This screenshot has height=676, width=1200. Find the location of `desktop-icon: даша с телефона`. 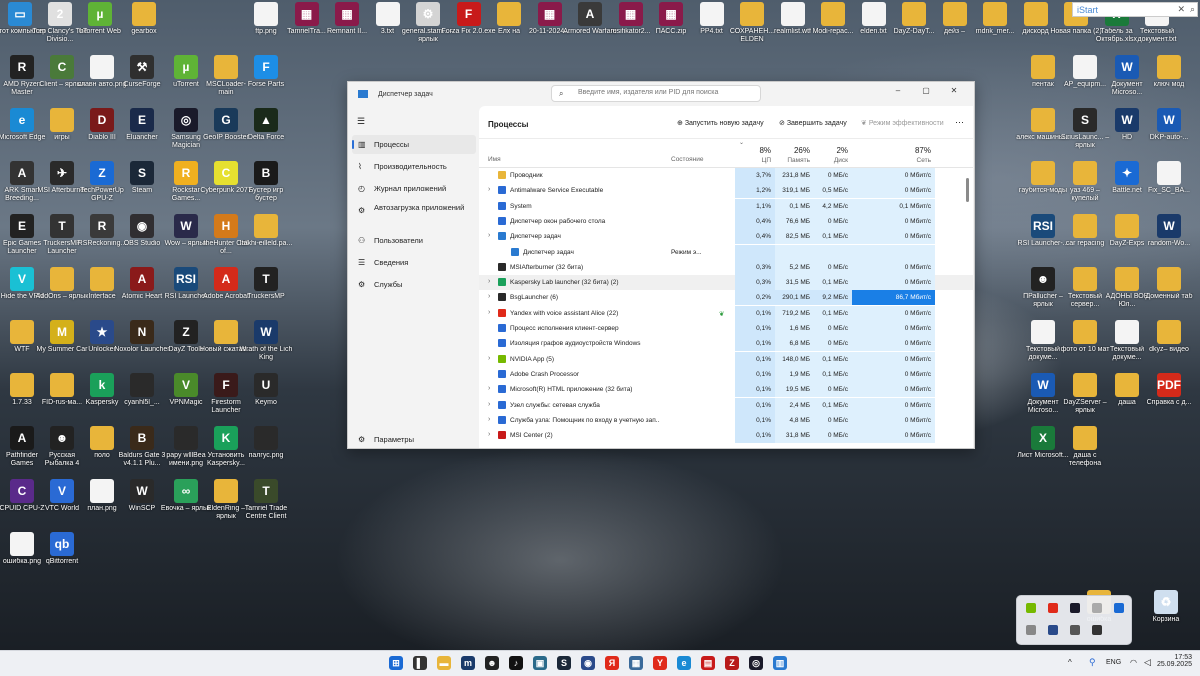

desktop-icon: даша с телефона is located at coordinates (1085, 451).